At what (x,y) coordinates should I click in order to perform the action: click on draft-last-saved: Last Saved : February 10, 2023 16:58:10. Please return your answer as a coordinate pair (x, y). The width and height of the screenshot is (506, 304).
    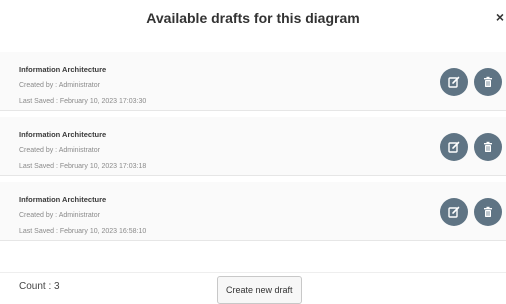
    Looking at the image, I should click on (83, 231).